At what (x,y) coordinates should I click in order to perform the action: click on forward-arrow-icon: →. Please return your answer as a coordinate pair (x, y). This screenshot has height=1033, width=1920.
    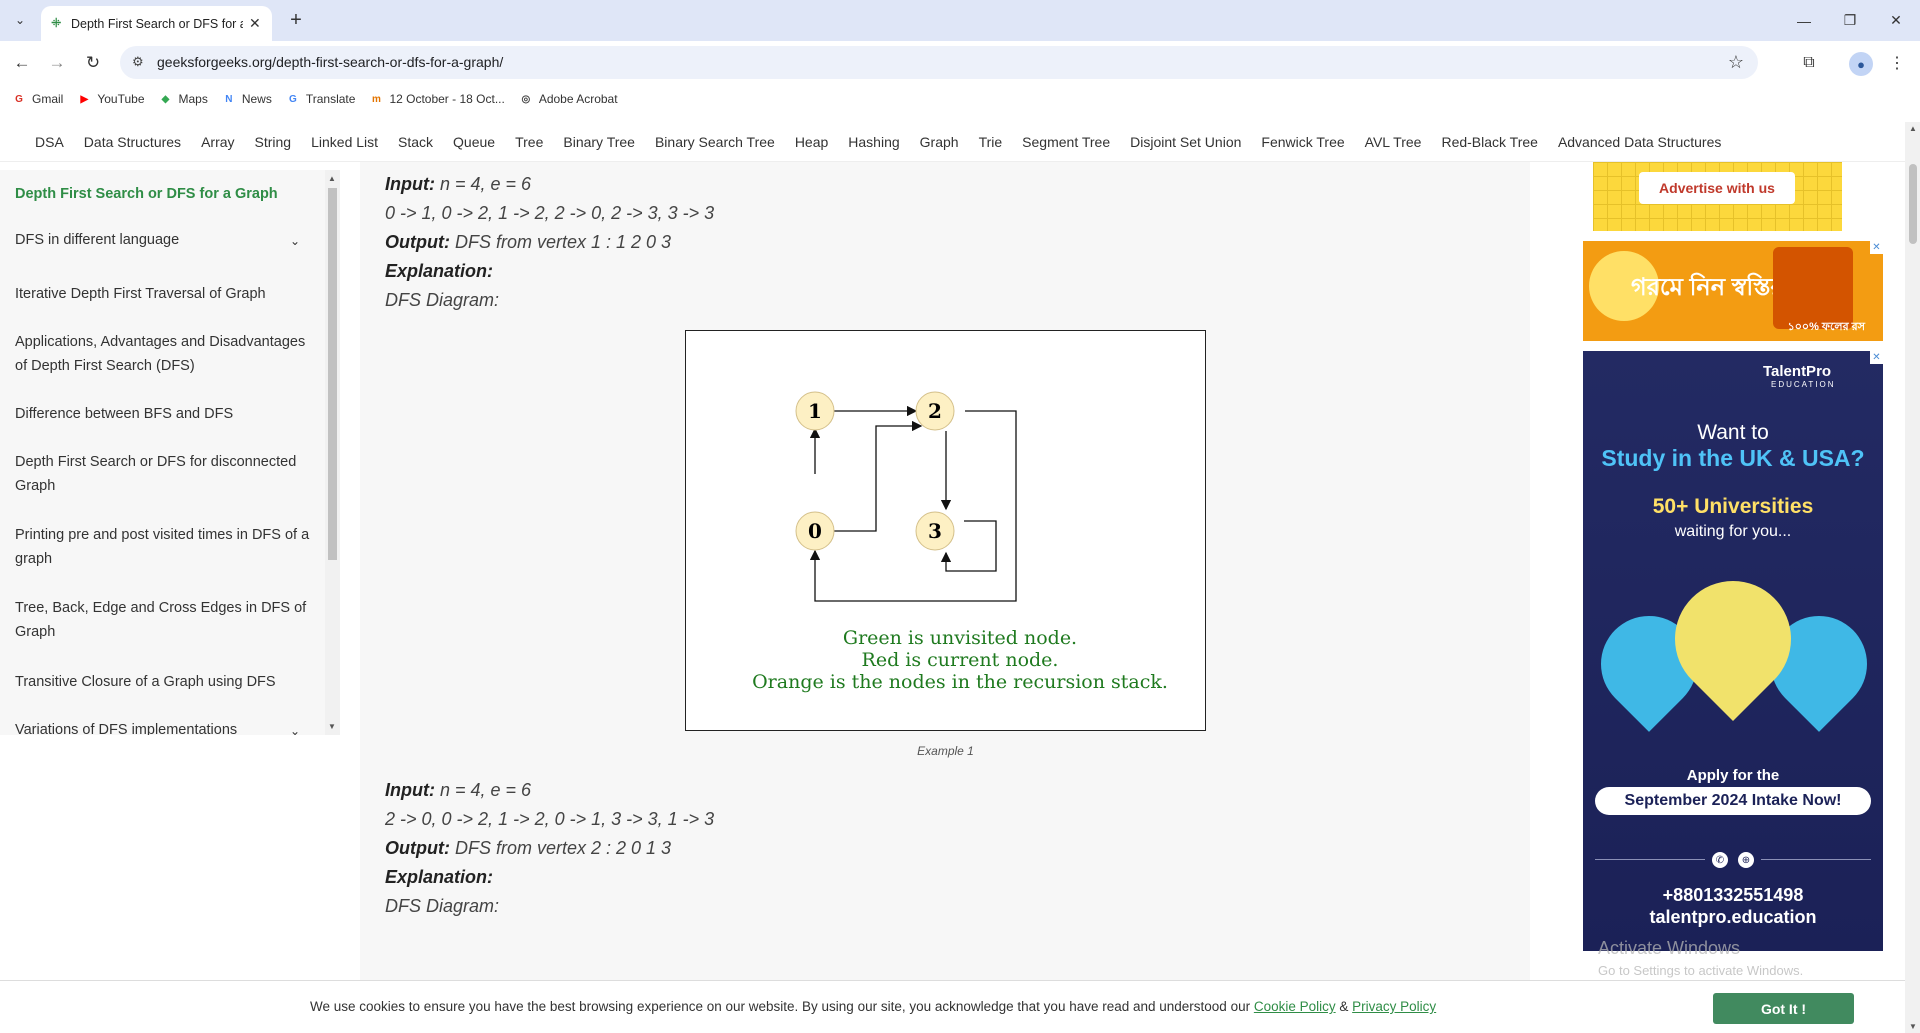
    Looking at the image, I should click on (57, 63).